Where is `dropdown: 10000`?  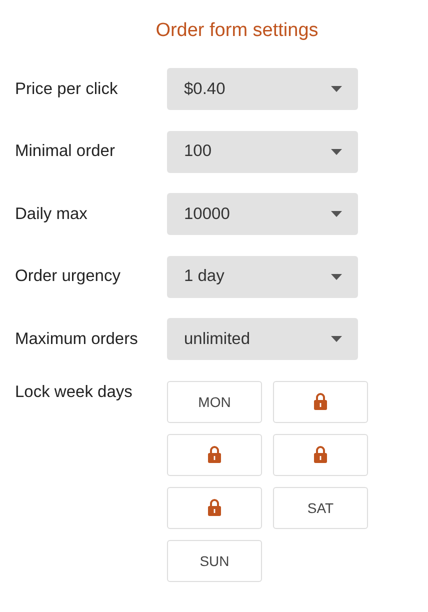 dropdown: 10000 is located at coordinates (262, 214).